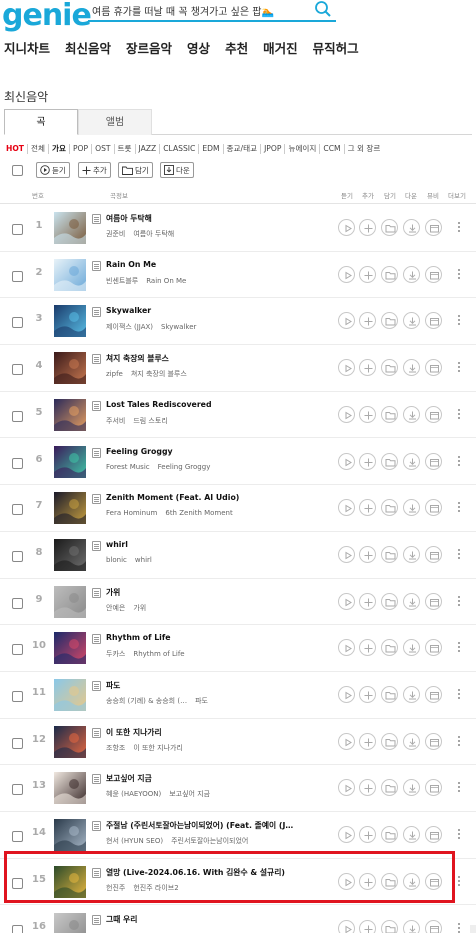 This screenshot has width=476, height=933. Describe the element at coordinates (81, 149) in the screenshot. I see `genre-filter-item: POP` at that location.